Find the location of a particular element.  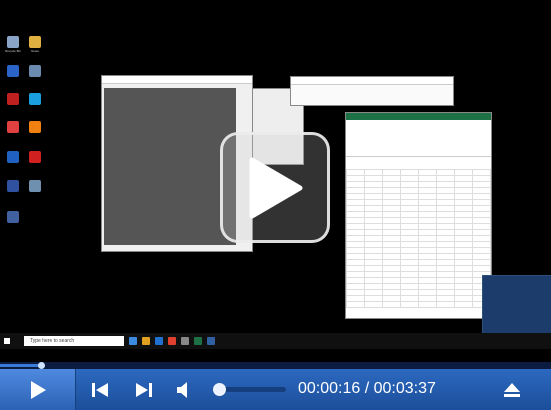

time-display: 00:00:16 / 00:03:37 is located at coordinates (367, 389).